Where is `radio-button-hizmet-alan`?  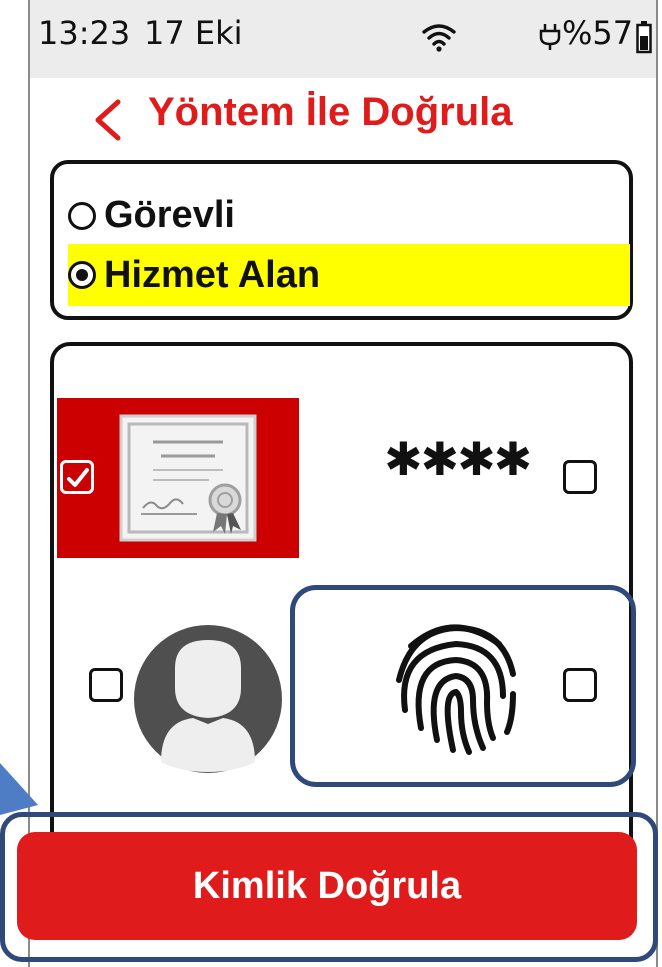
radio-button-hizmet-alan is located at coordinates (82, 275).